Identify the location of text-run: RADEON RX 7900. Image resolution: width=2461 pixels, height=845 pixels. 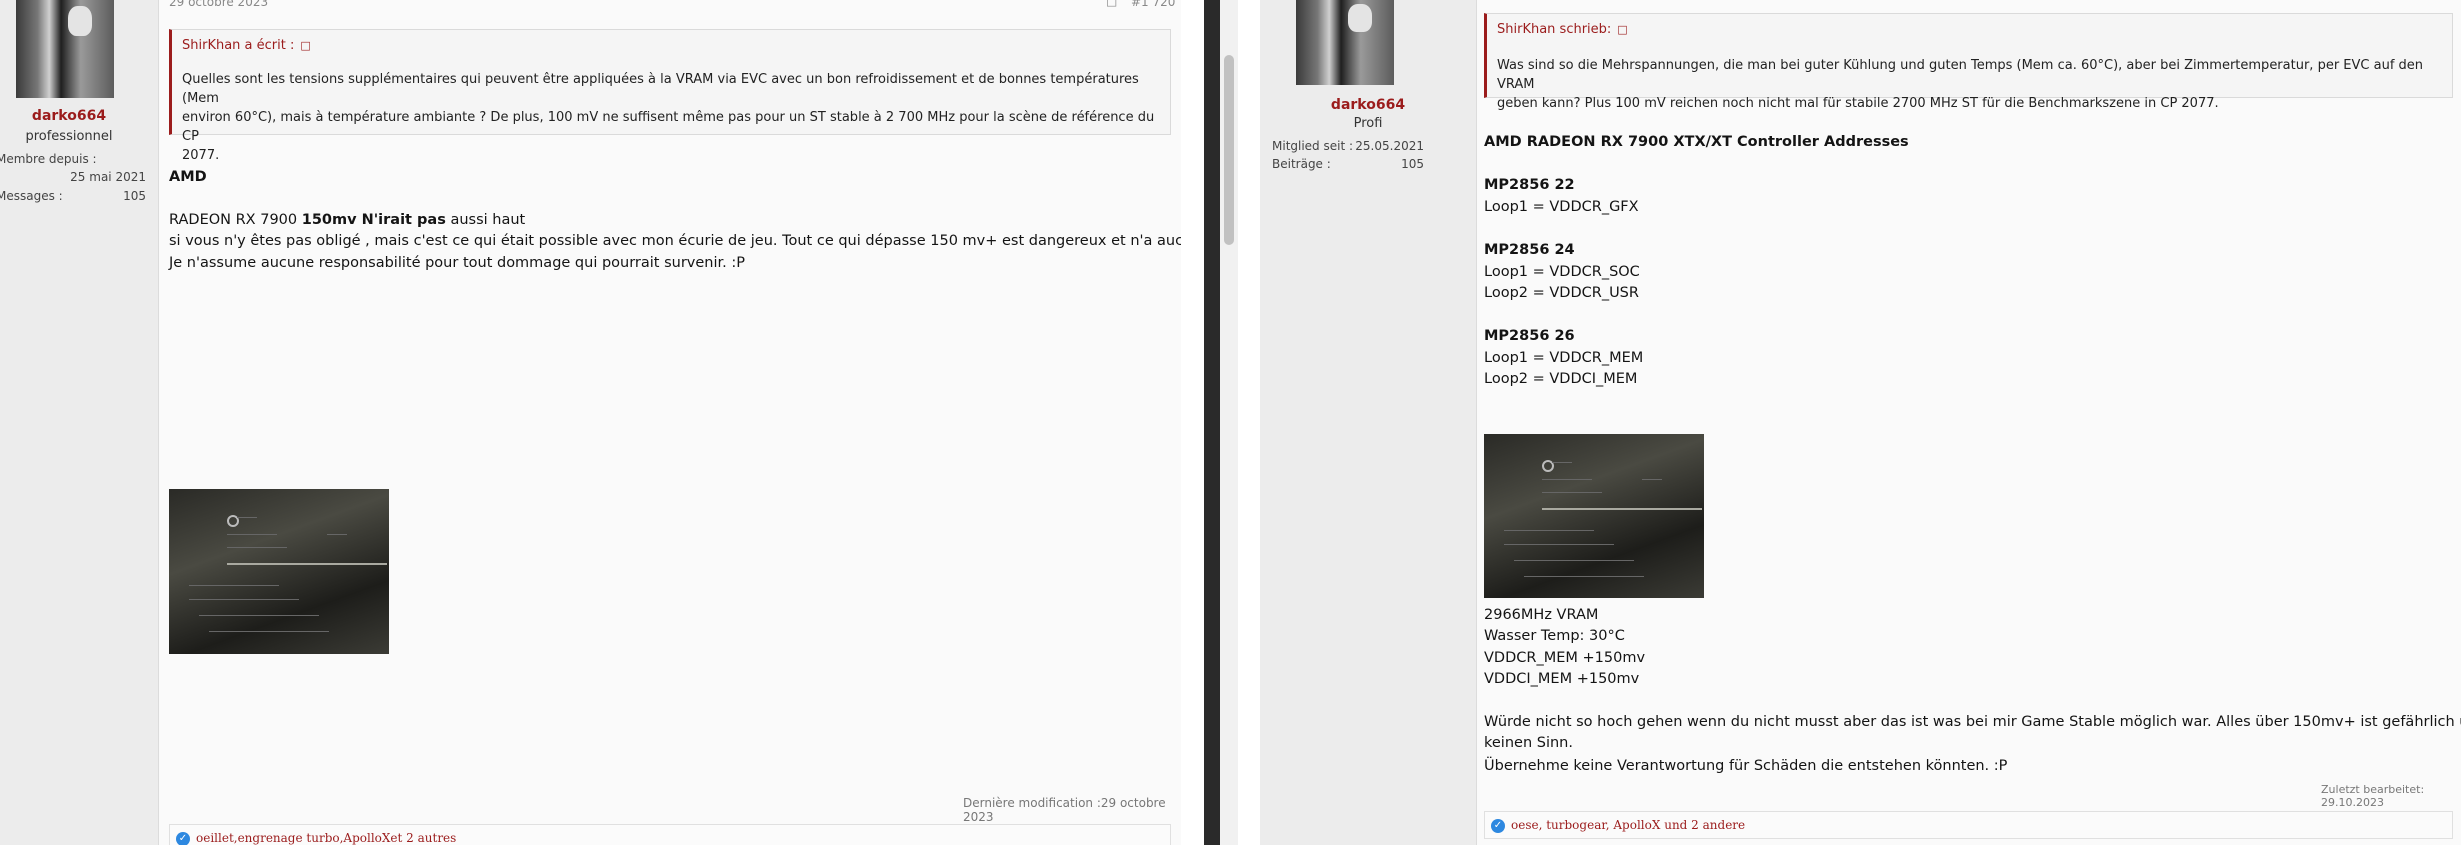
(235, 220).